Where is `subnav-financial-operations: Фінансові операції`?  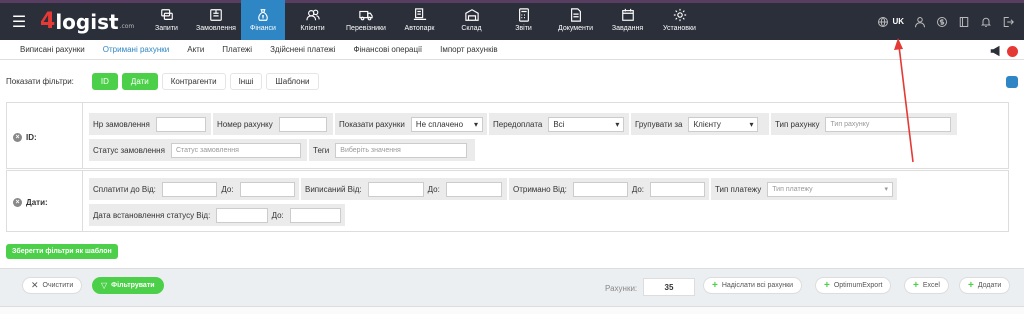
subnav-financial-operations: Фінансові операції is located at coordinates (387, 49).